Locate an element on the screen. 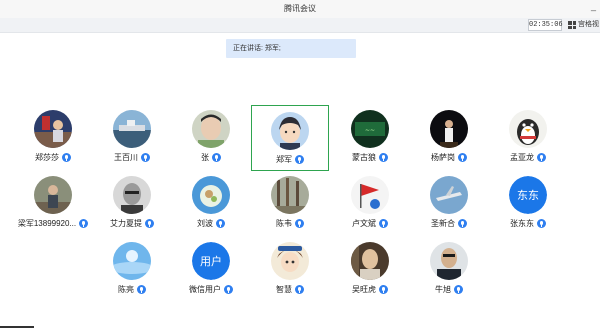 The width and height of the screenshot is (600, 330). participant-tile: 孟亚龙 is located at coordinates (528, 139).